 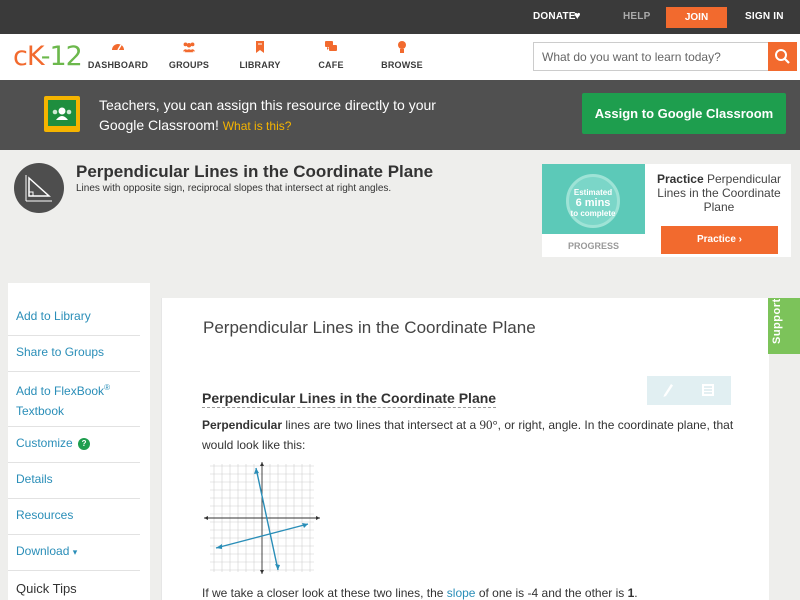 I want to click on estimate-circle: Estimated 6 mins to complete, so click(x=593, y=201).